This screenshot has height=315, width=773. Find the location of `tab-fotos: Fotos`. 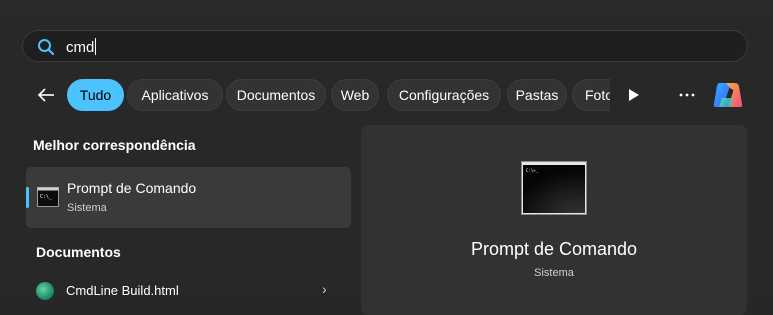

tab-fotos: Fotos is located at coordinates (591, 95).